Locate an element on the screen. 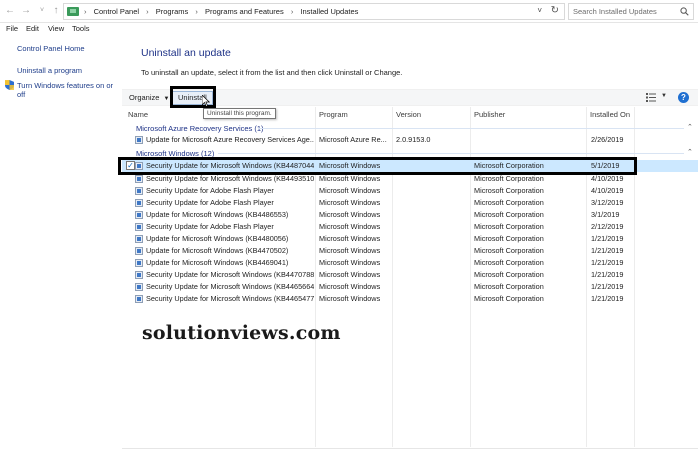 The width and height of the screenshot is (698, 451). windows-features-link-line2: off is located at coordinates (21, 94).